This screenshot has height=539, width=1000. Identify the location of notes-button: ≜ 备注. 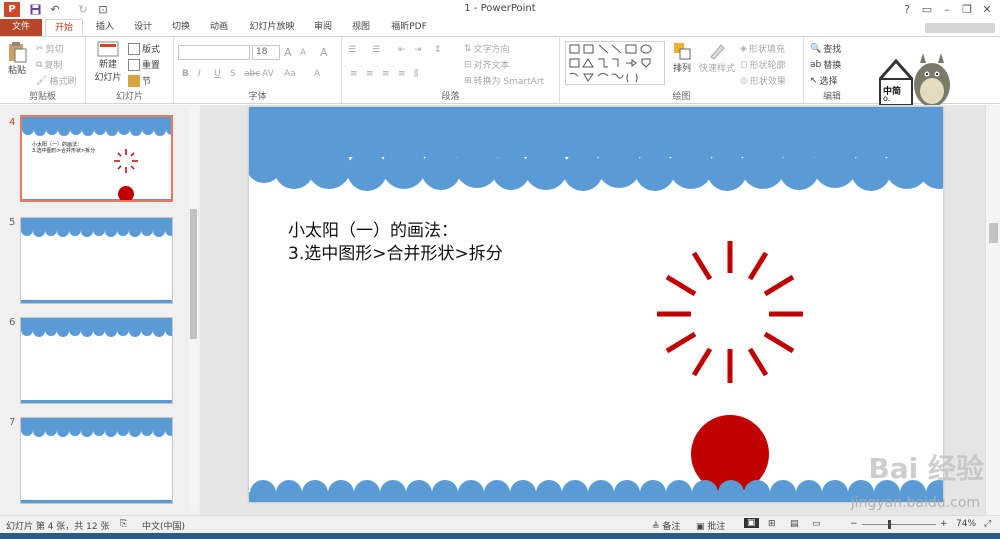
(666, 525).